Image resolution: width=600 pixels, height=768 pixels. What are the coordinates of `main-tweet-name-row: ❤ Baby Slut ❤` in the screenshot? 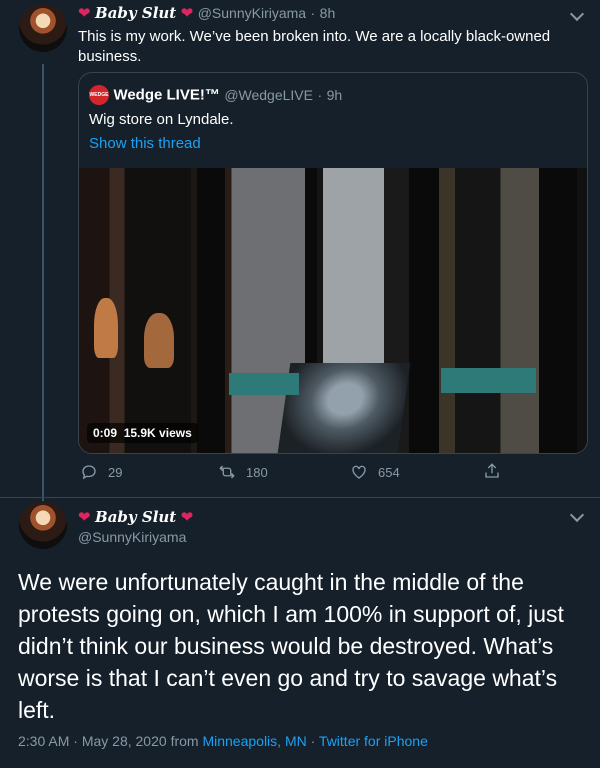 It's located at (135, 517).